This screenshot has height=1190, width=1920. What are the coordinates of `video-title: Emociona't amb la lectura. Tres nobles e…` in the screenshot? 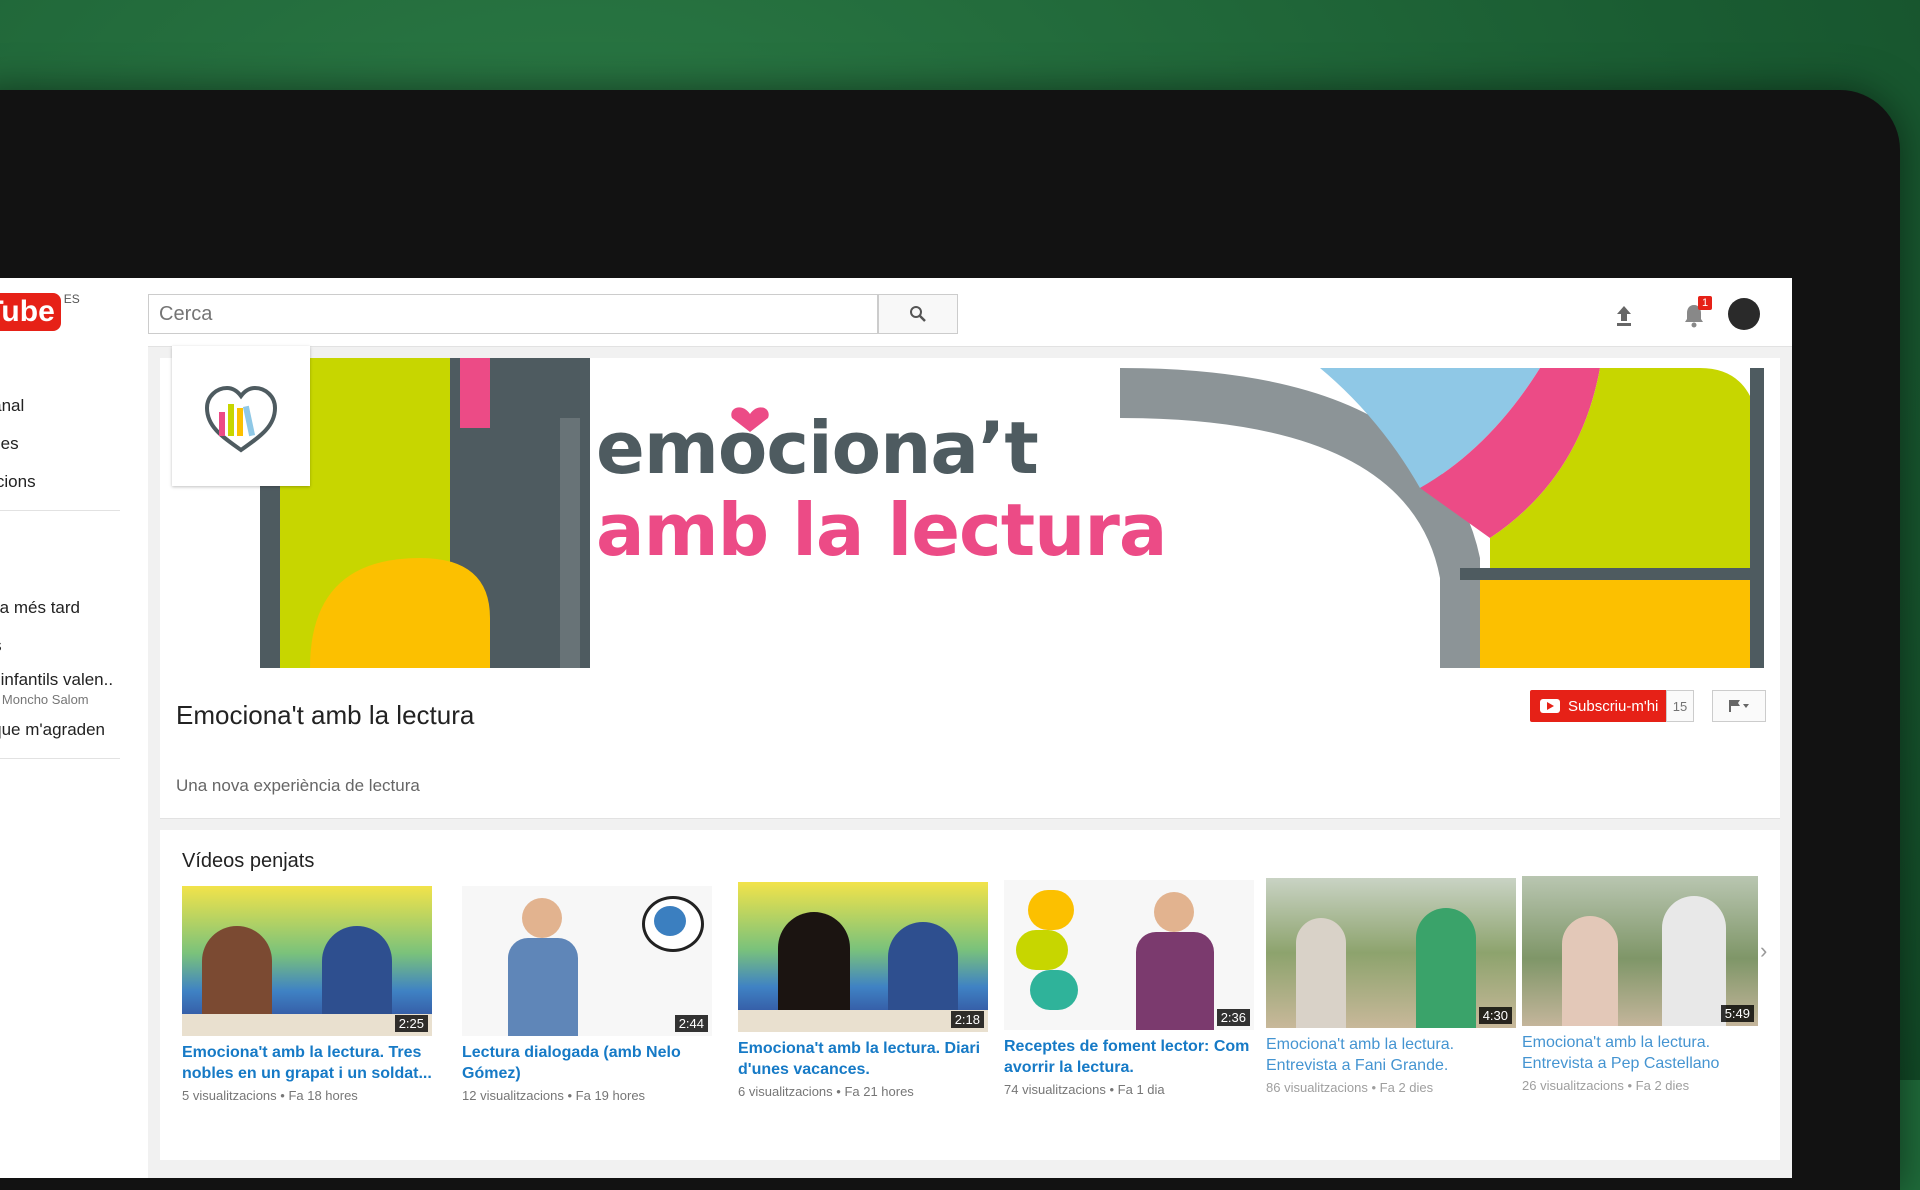 It's located at (307, 1063).